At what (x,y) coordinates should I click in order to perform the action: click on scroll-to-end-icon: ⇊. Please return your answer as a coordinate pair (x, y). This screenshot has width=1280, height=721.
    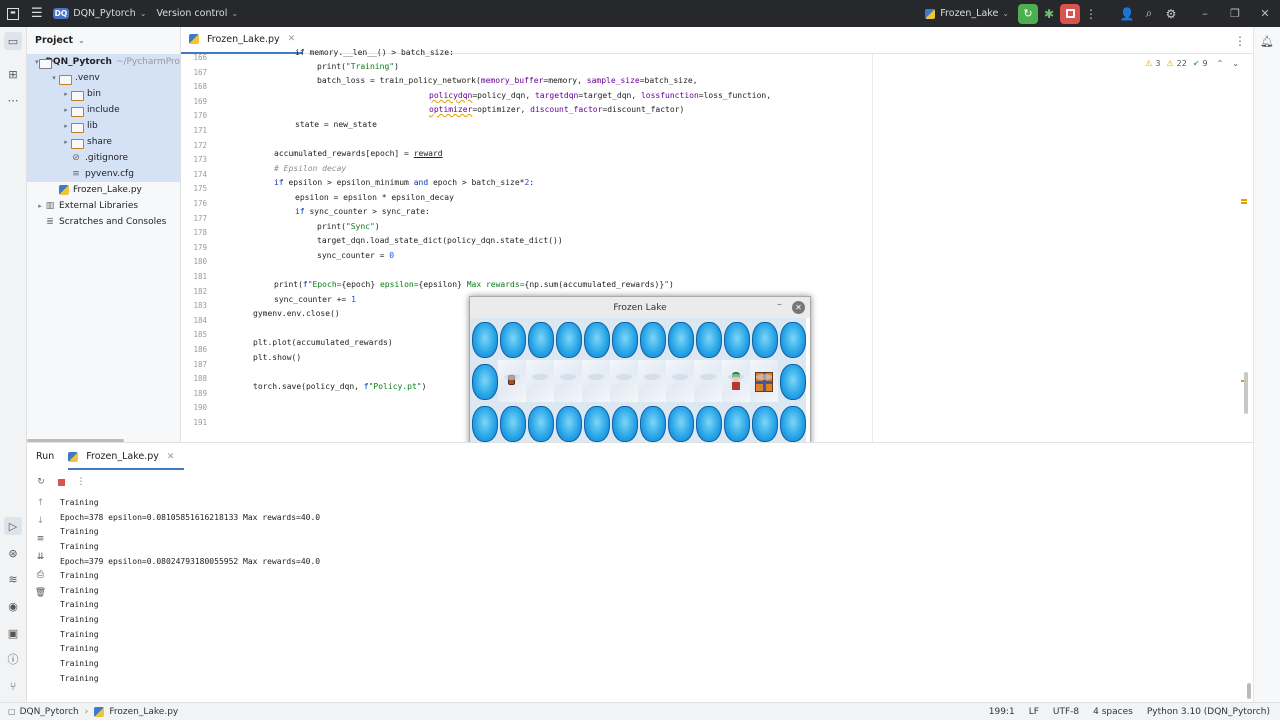
    Looking at the image, I should click on (40, 557).